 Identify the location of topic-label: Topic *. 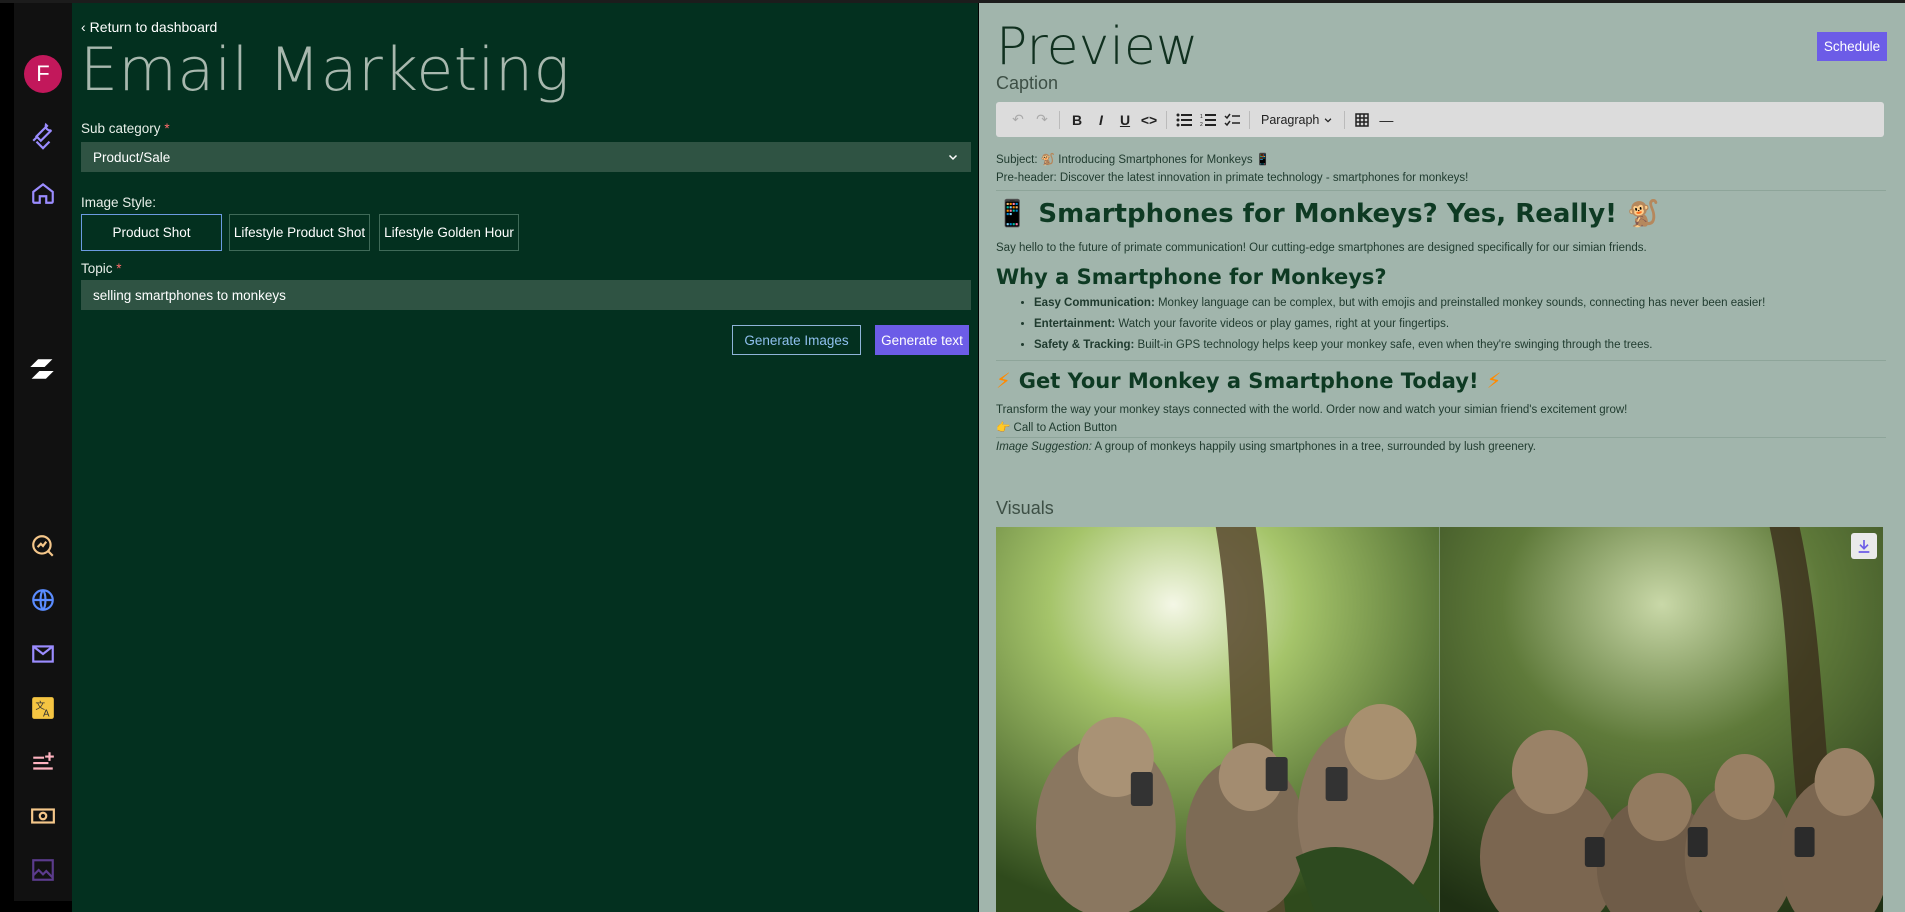
(101, 268).